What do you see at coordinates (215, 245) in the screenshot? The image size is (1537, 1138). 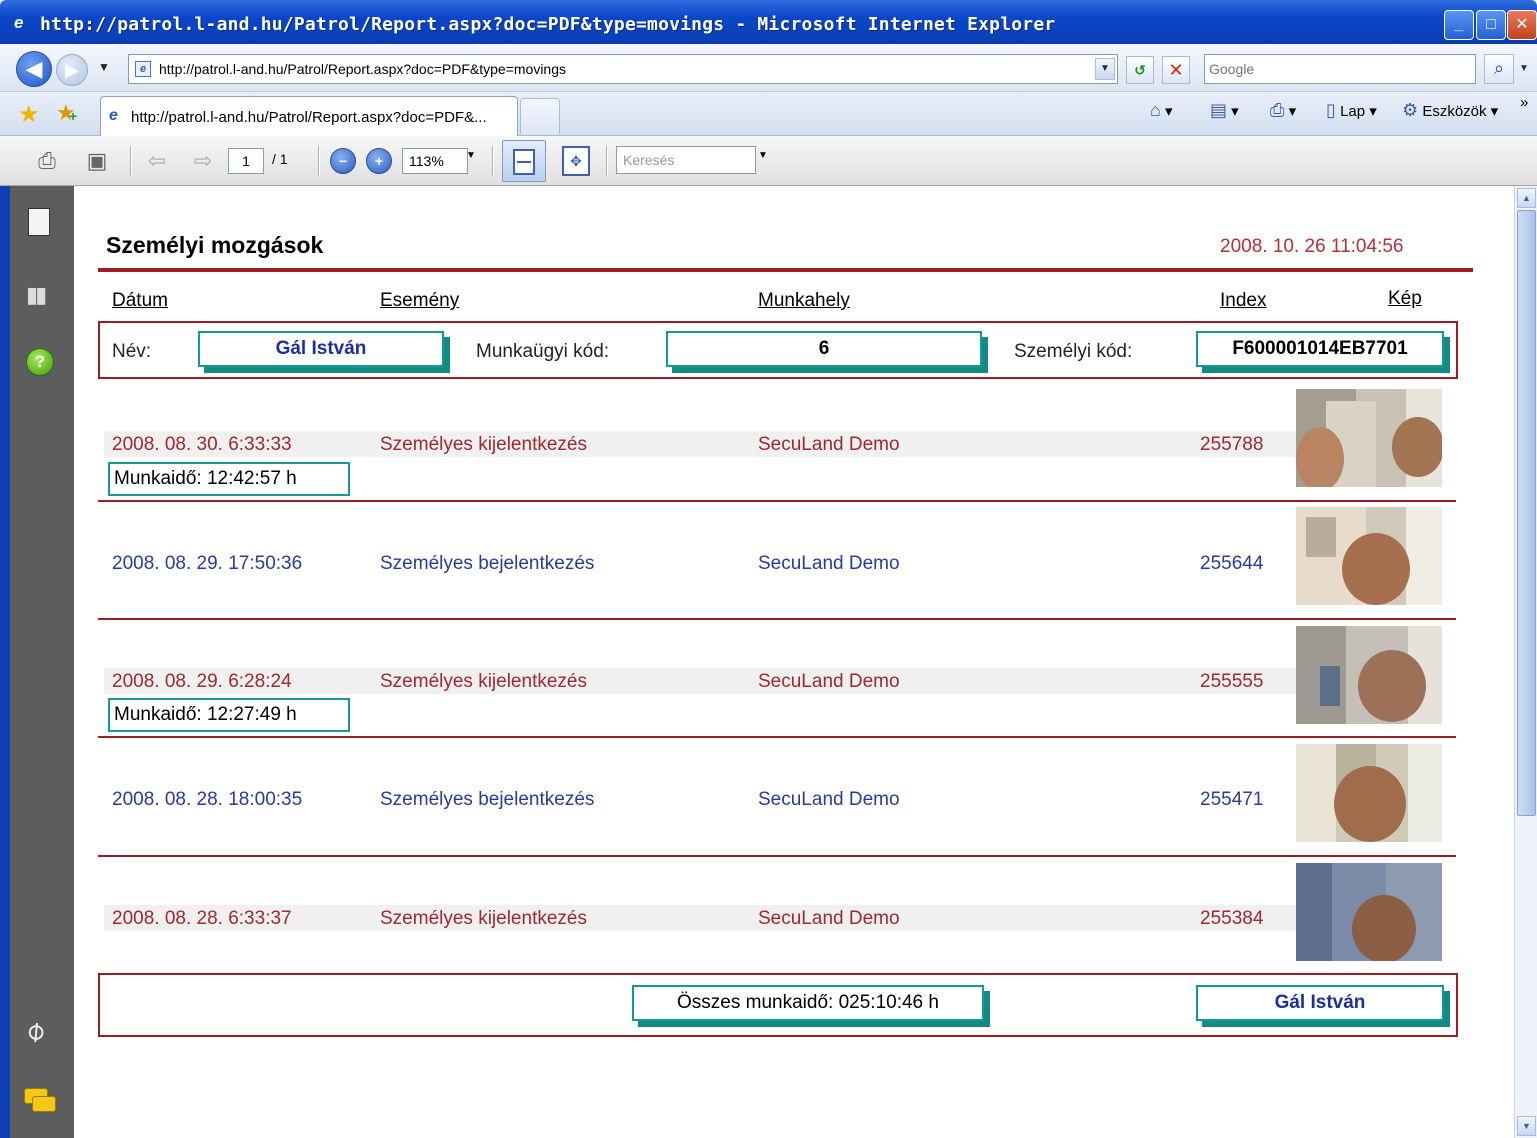 I see `report-title: Személyi mozgások` at bounding box center [215, 245].